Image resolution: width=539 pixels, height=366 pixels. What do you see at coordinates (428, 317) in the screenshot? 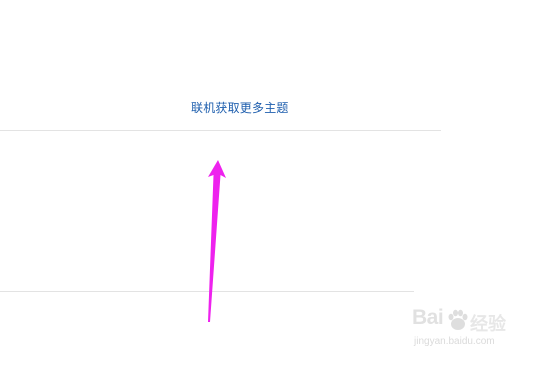
I see `watermark-brand-left: Bai` at bounding box center [428, 317].